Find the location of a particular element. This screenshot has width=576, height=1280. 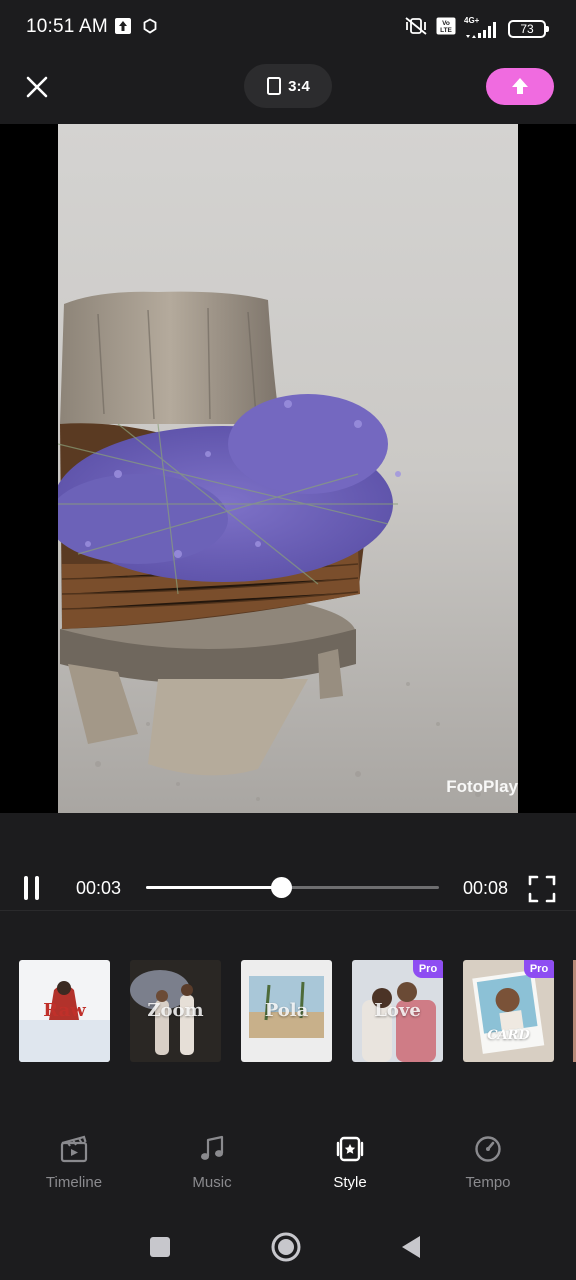

style-preset-label: Raw is located at coordinates (64, 1010).